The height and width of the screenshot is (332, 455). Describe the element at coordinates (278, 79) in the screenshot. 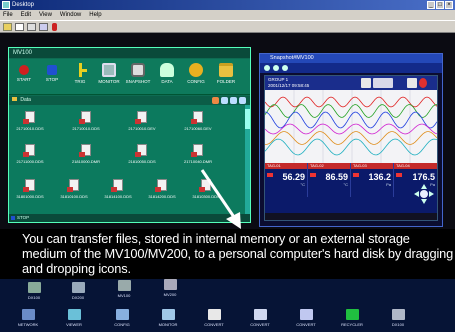

I see `group-name: GROUP 1` at that location.